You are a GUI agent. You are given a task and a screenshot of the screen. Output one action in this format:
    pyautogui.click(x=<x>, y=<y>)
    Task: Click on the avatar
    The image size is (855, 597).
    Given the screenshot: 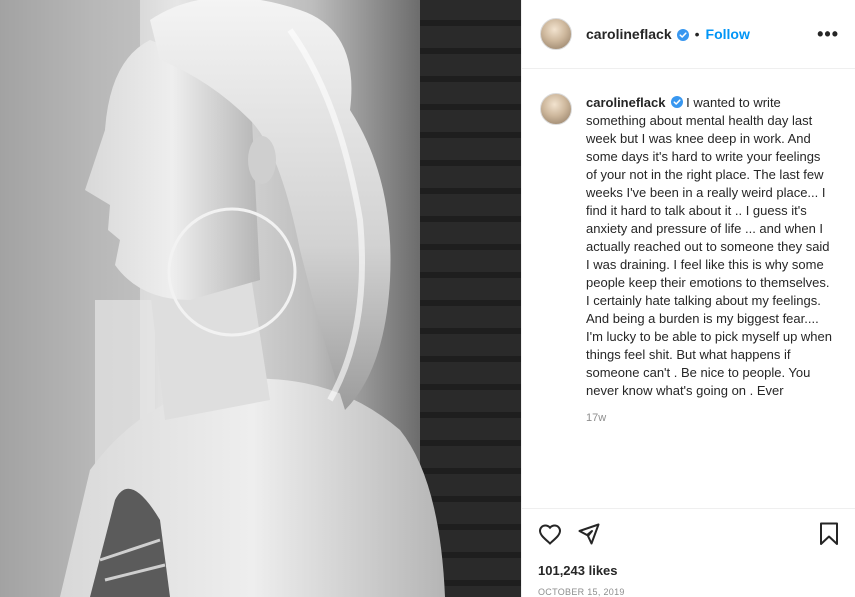 What is the action you would take?
    pyautogui.click(x=556, y=34)
    